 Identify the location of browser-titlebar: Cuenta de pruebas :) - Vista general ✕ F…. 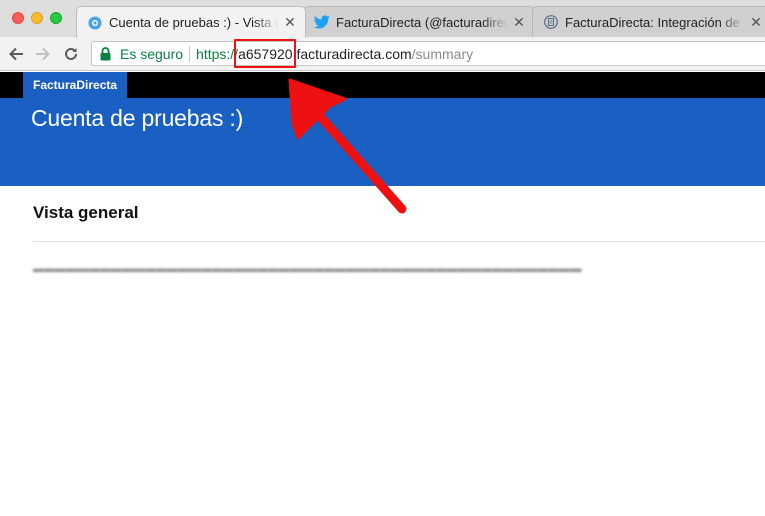
(382, 19).